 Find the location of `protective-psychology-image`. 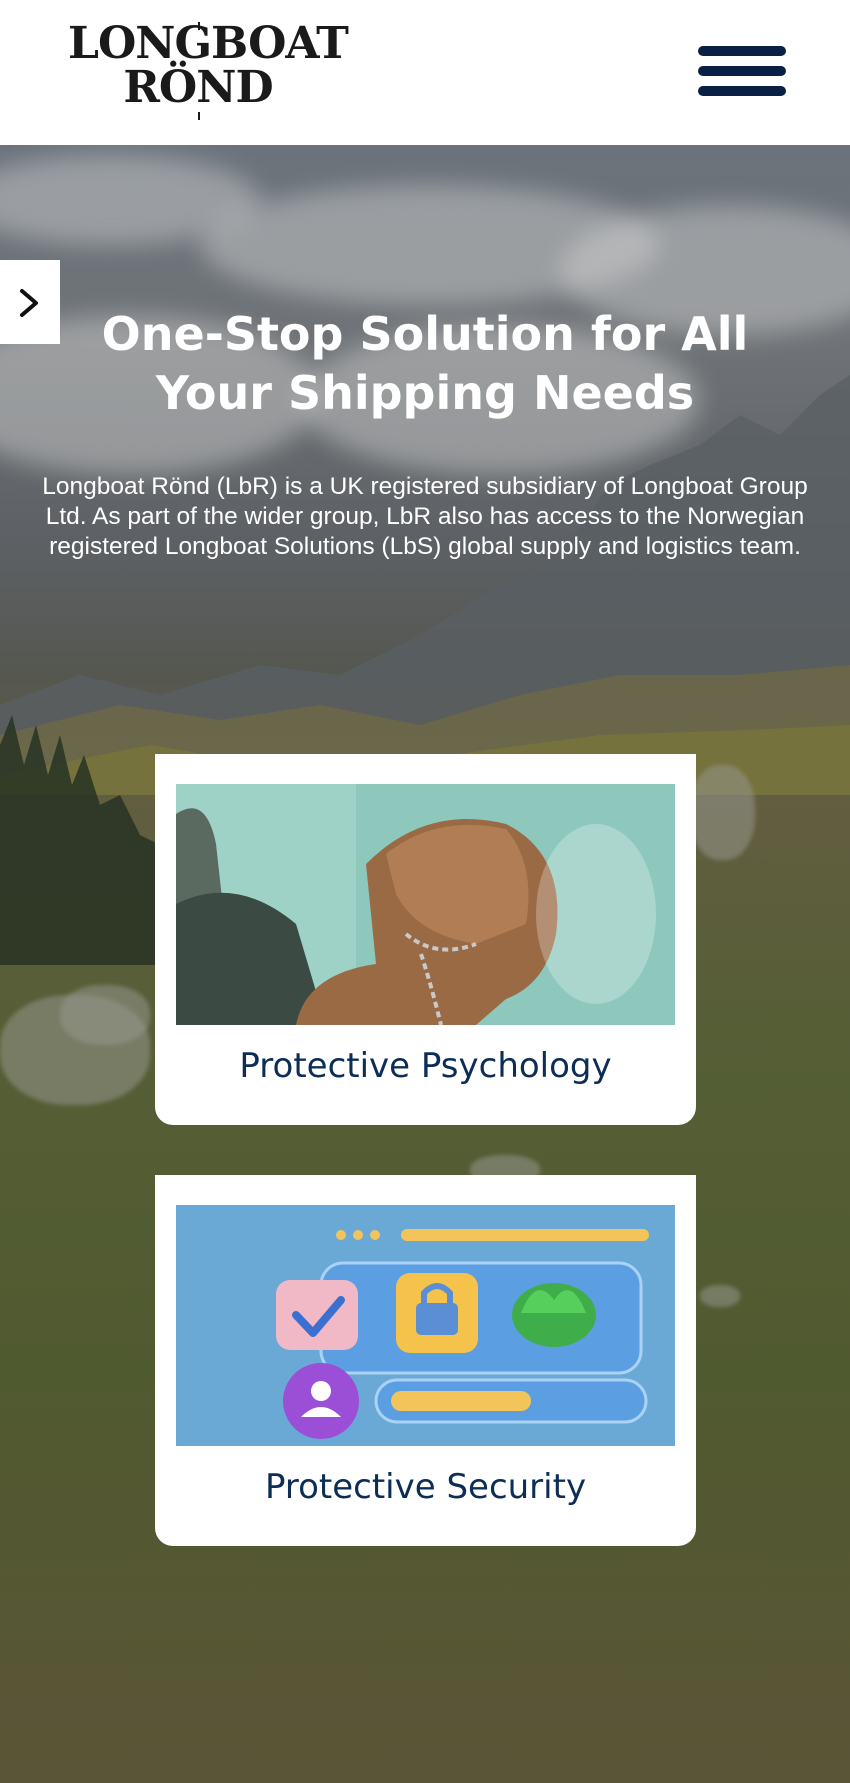

protective-psychology-image is located at coordinates (425, 904).